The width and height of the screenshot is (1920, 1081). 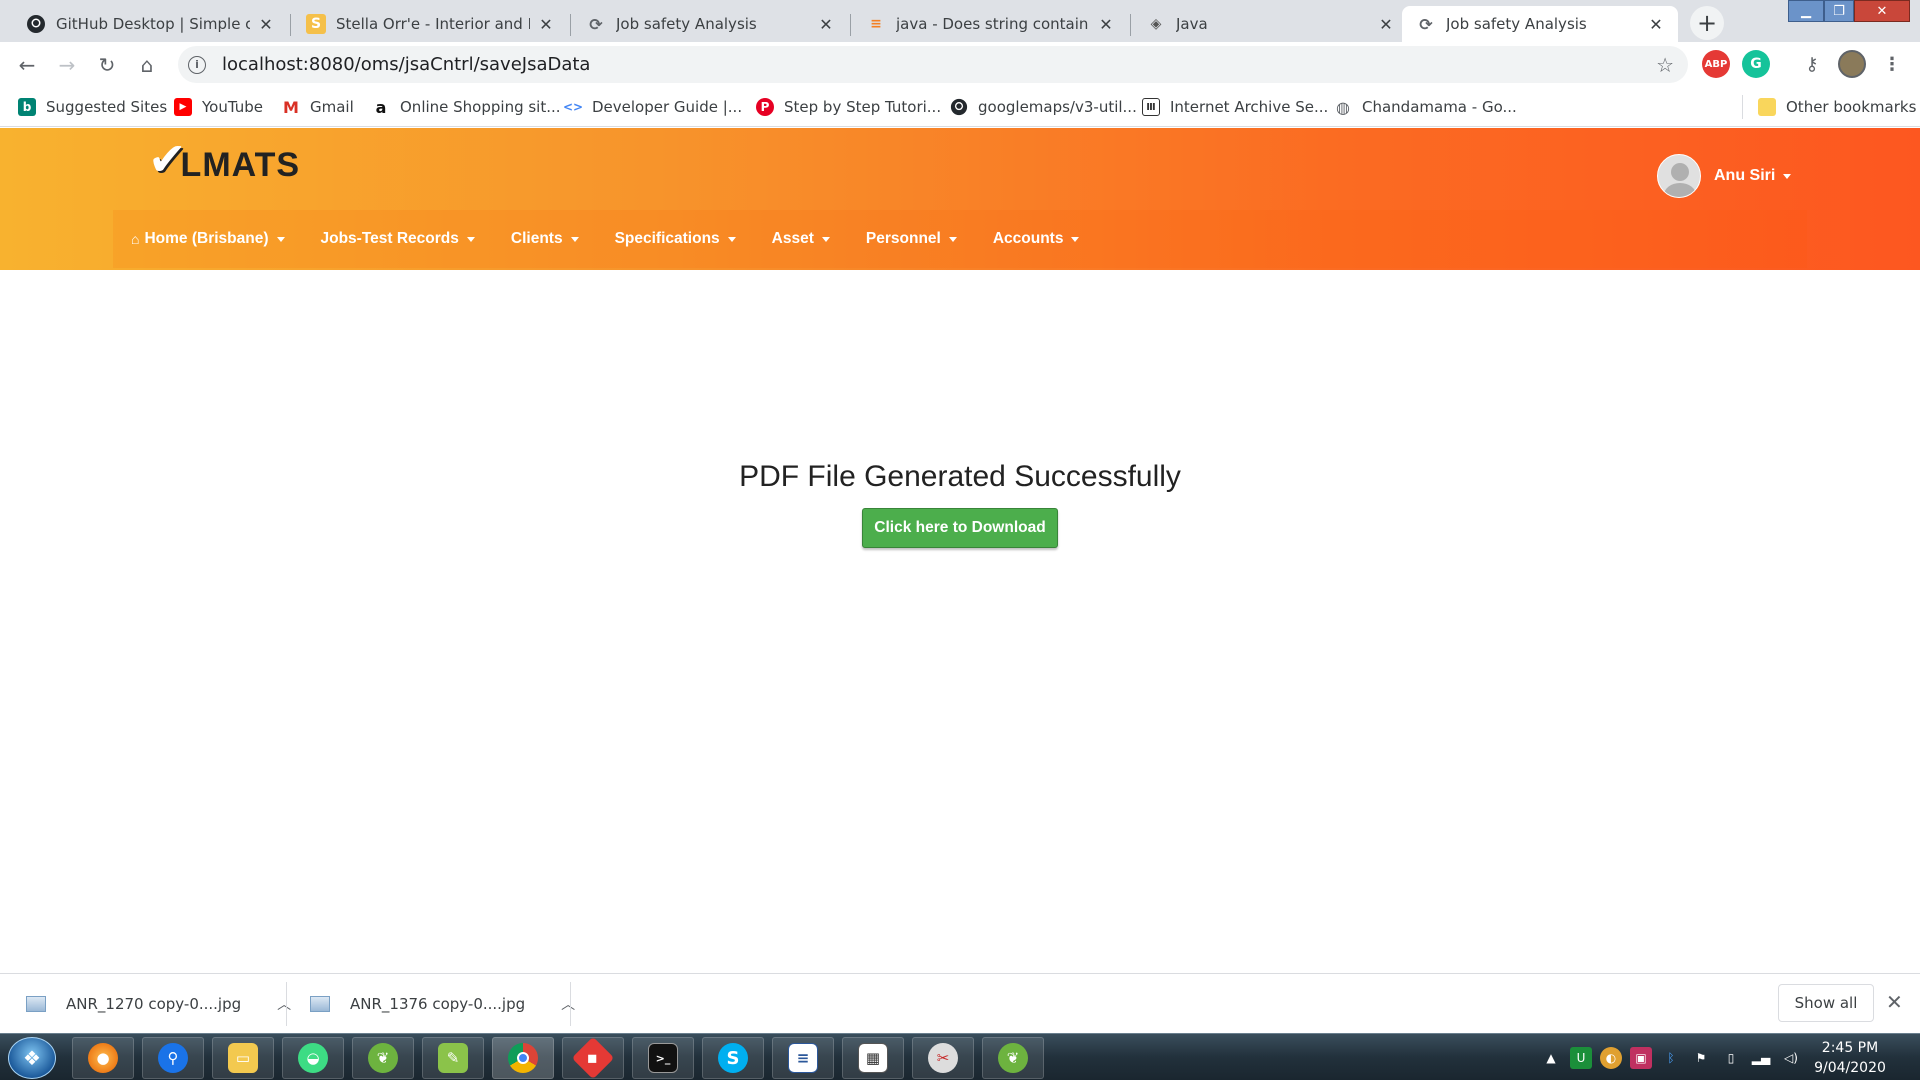 What do you see at coordinates (103, 1058) in the screenshot?
I see `taskbar-firefox: ●` at bounding box center [103, 1058].